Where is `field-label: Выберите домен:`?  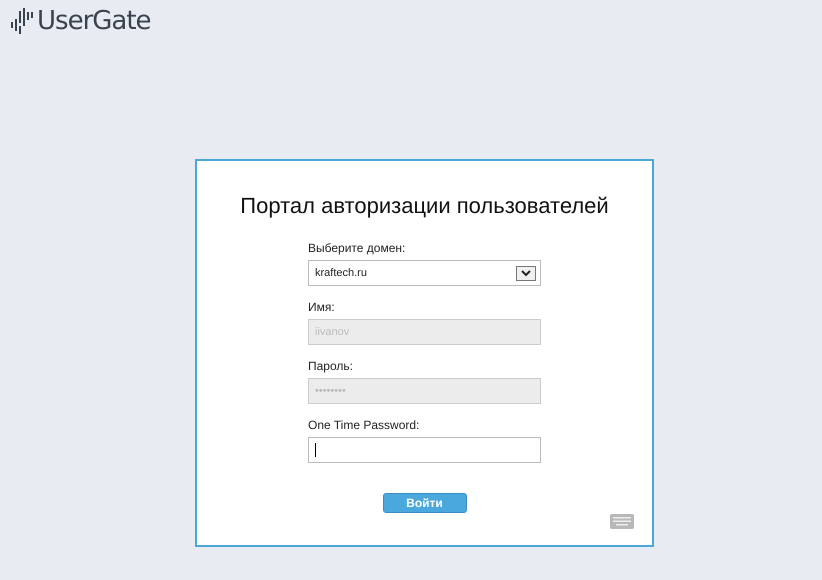
field-label: Выберите домен: is located at coordinates (357, 248).